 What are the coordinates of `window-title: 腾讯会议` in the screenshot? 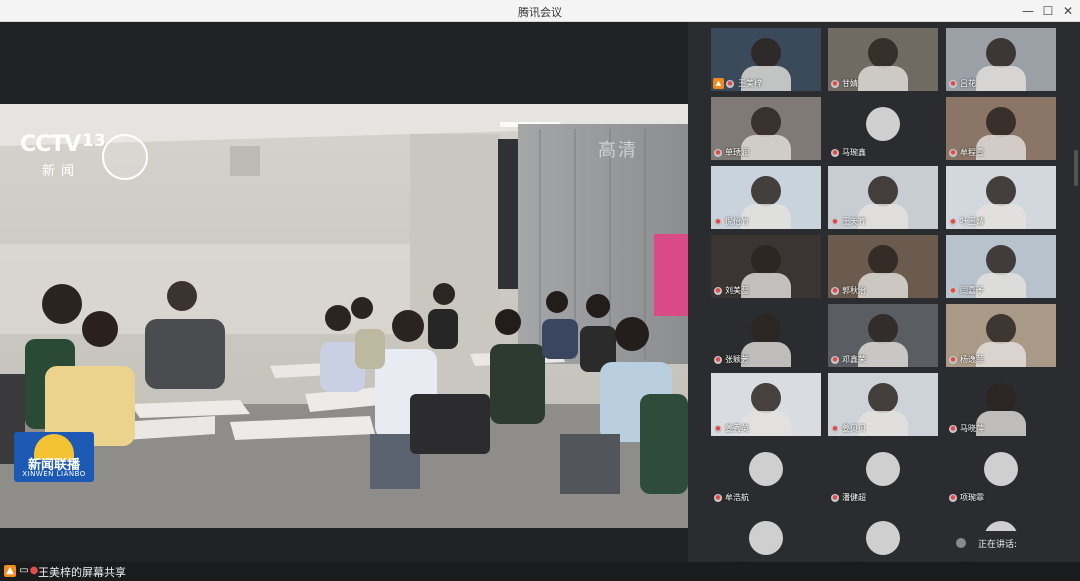 It's located at (540, 12).